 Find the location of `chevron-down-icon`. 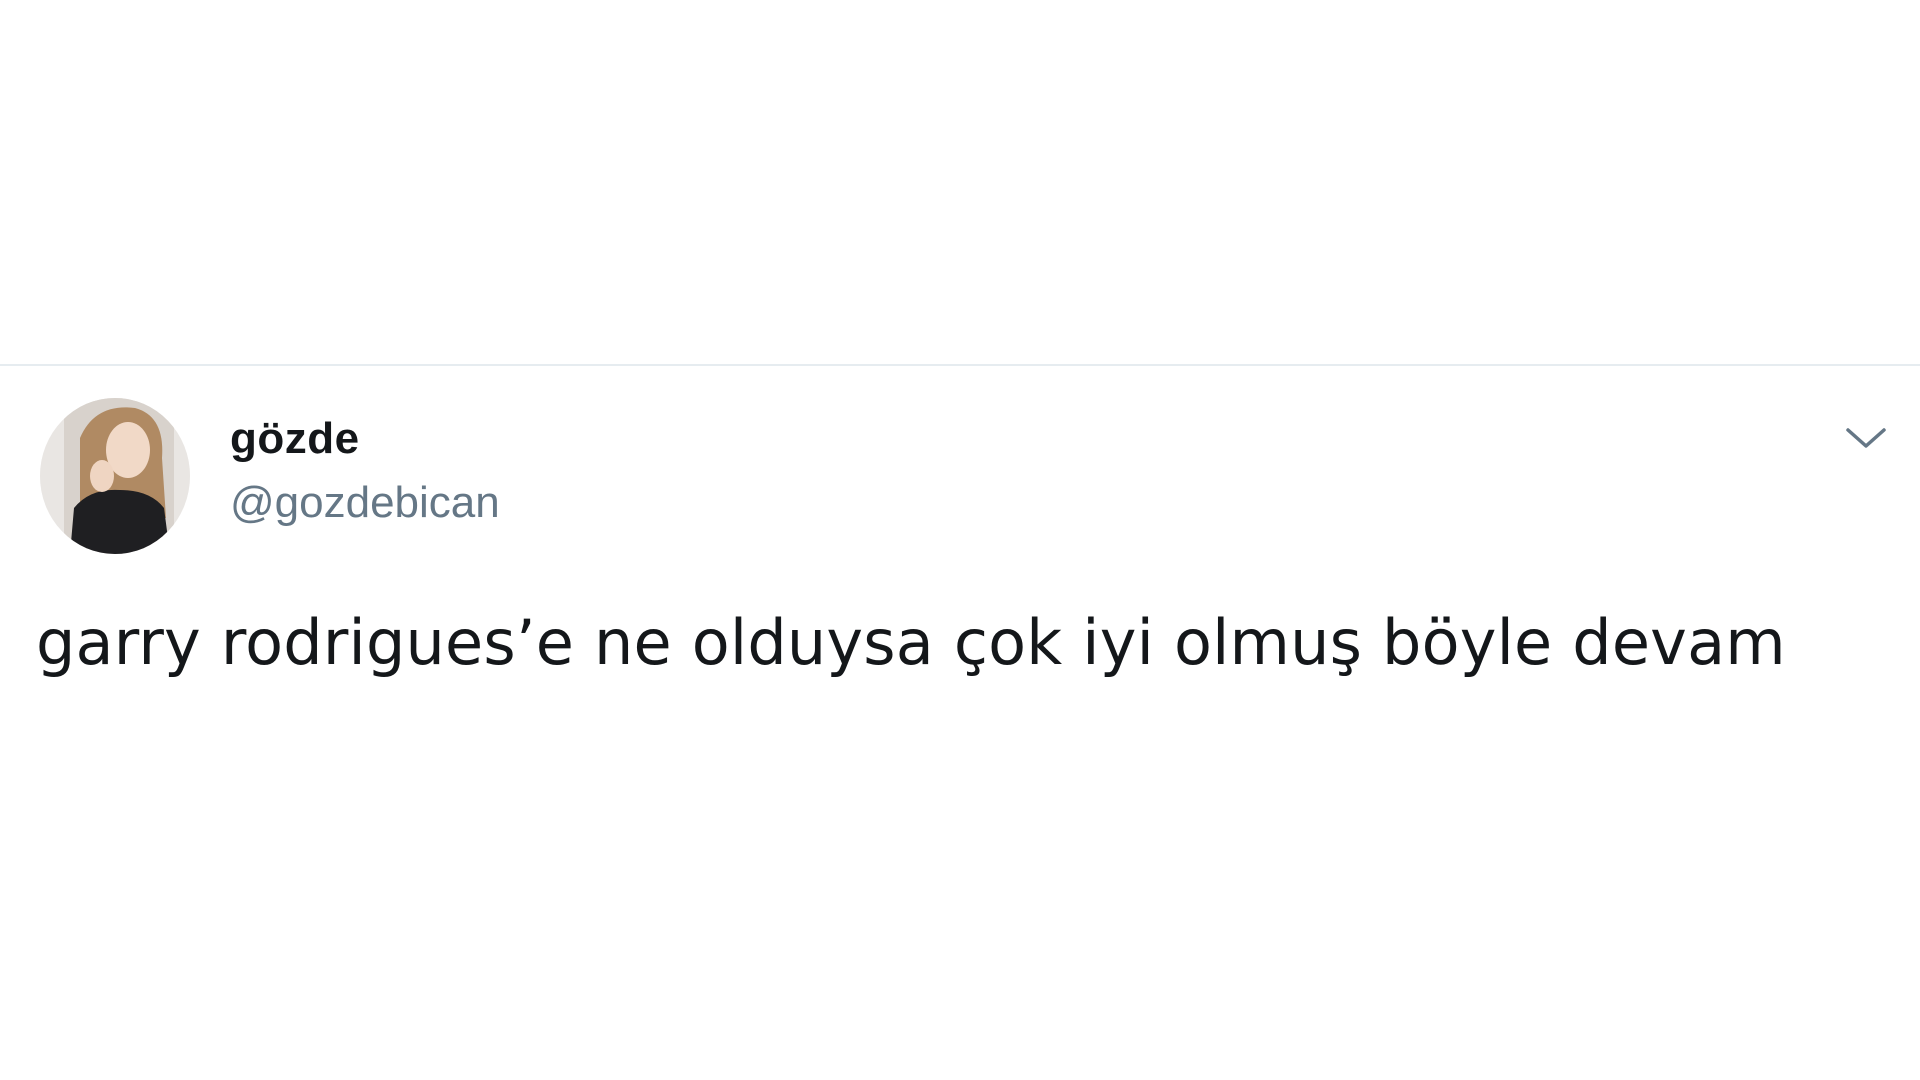

chevron-down-icon is located at coordinates (1866, 438).